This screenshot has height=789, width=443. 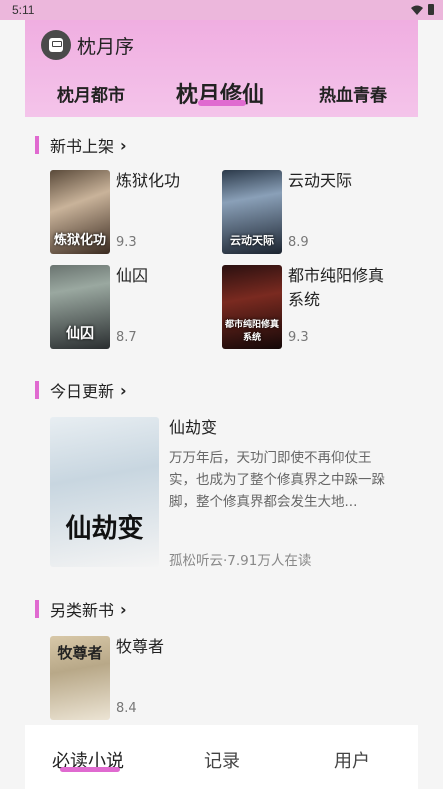 I want to click on book-score: 8.4, so click(x=126, y=708).